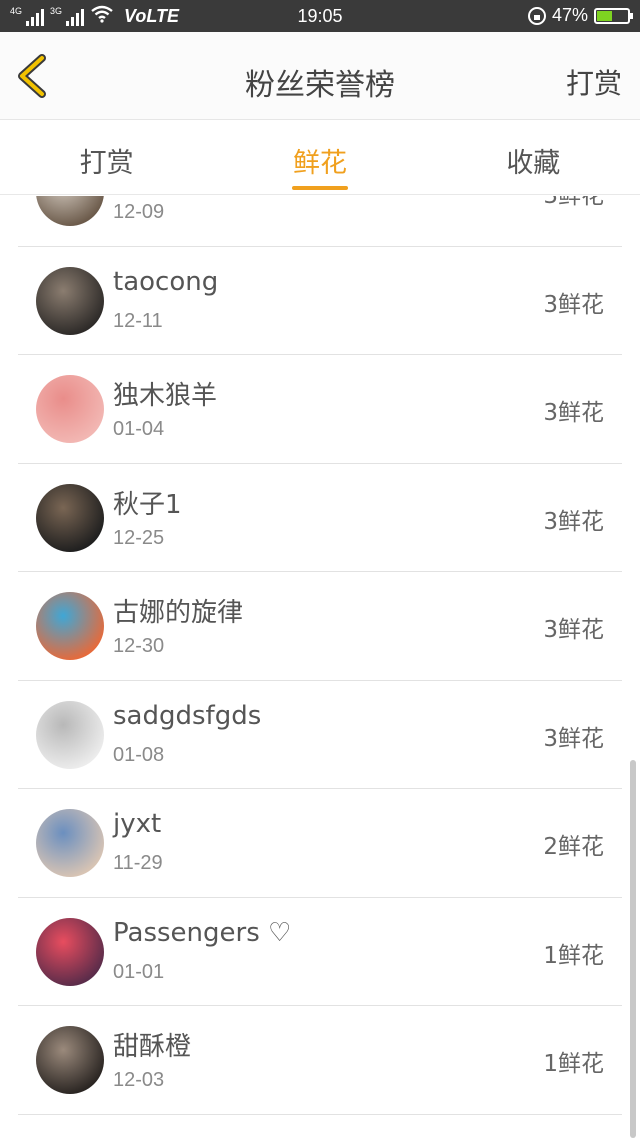 Image resolution: width=640 pixels, height=1138 pixels. What do you see at coordinates (320, 952) in the screenshot?
I see `list-item: Passengers ♡ 01-01 1鲜花` at bounding box center [320, 952].